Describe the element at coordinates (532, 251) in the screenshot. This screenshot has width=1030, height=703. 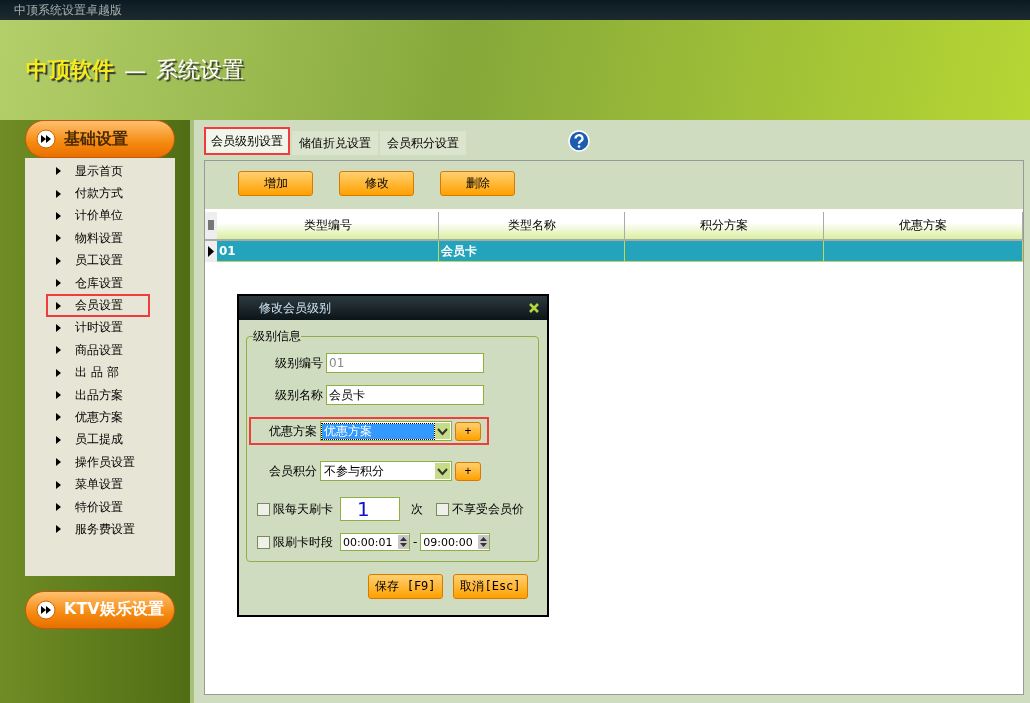
I see `table-cell: 会员卡` at that location.